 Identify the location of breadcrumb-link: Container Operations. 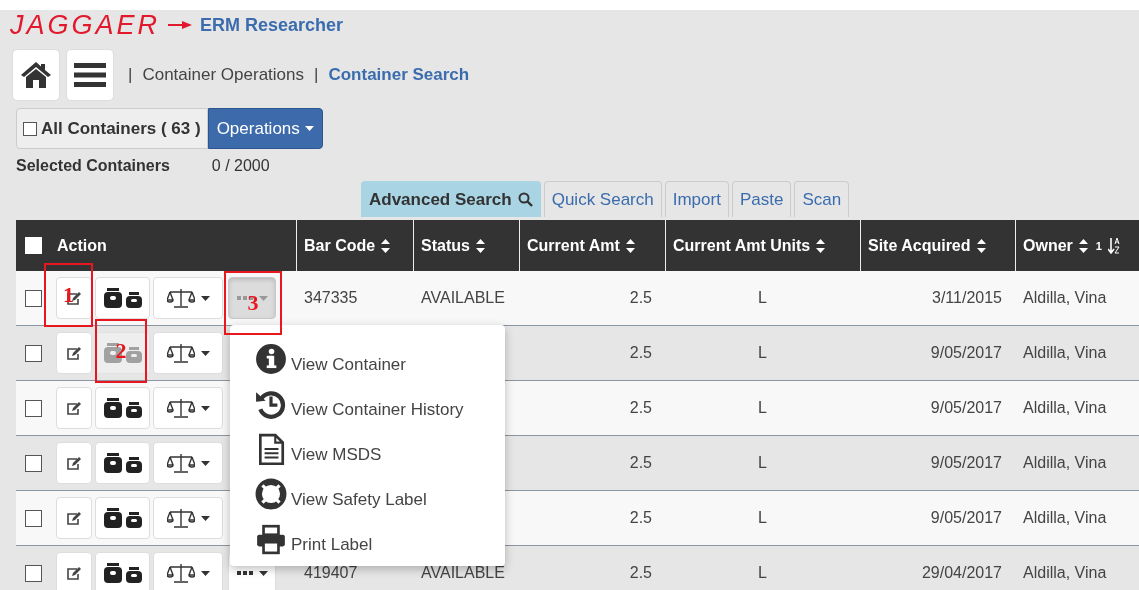
(223, 75).